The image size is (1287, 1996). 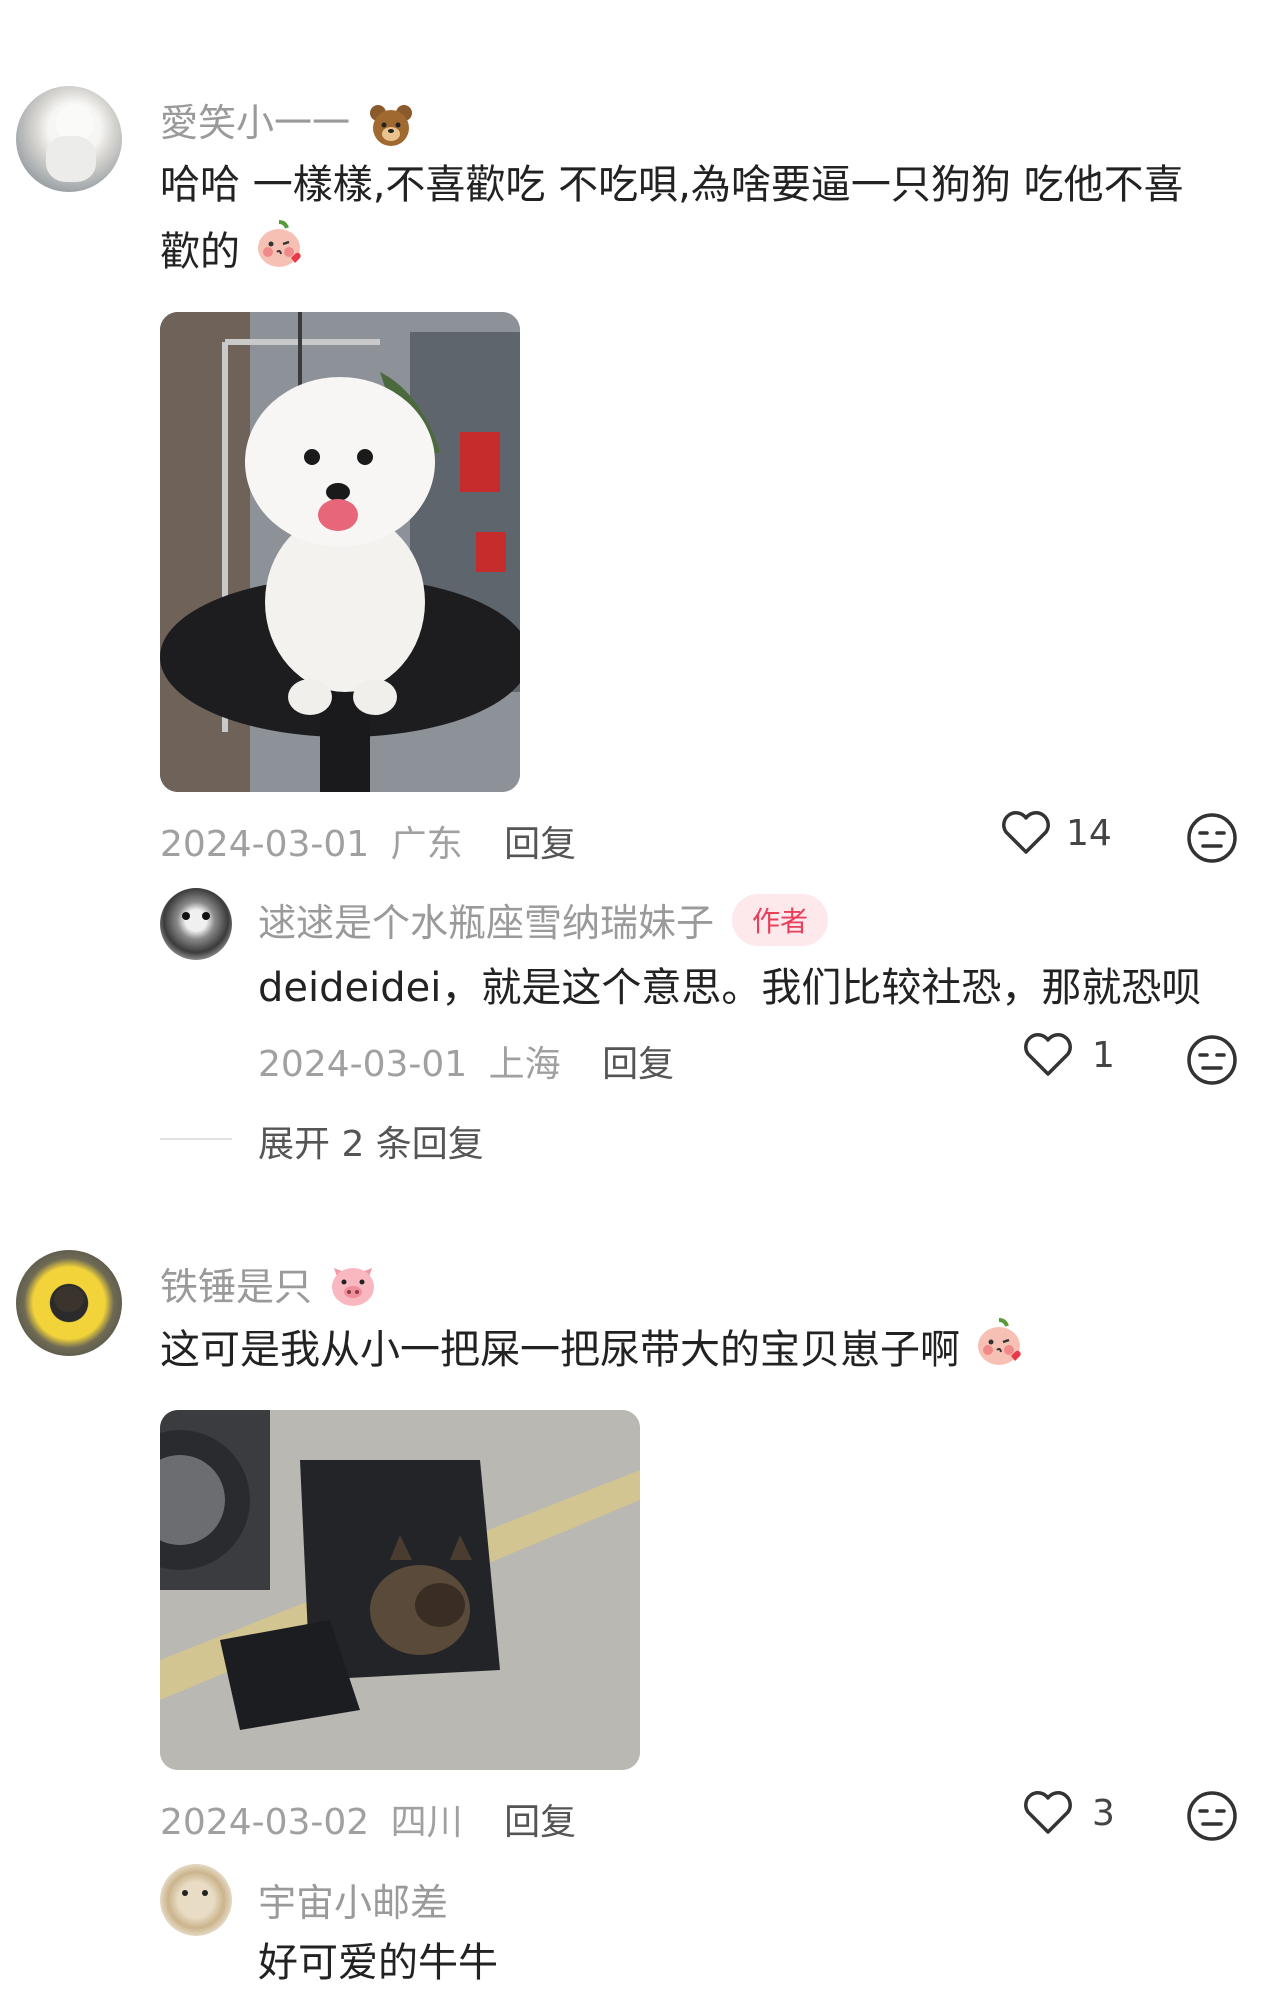 What do you see at coordinates (524, 1064) in the screenshot?
I see `reply-location: 上海` at bounding box center [524, 1064].